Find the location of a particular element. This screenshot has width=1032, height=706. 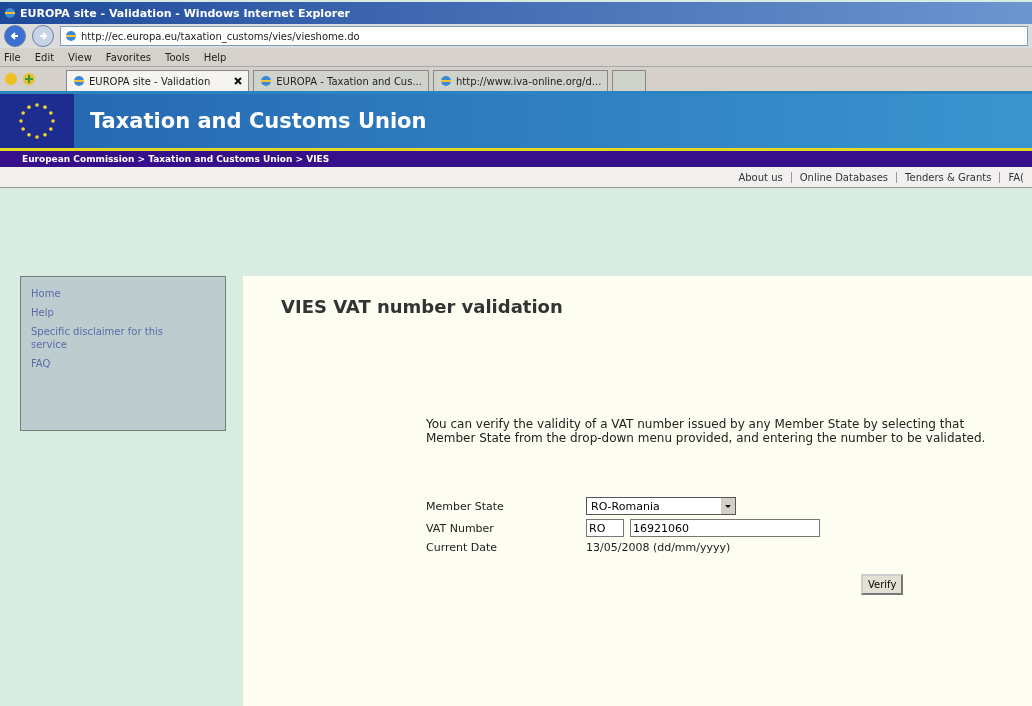

caret-icon is located at coordinates (728, 506).